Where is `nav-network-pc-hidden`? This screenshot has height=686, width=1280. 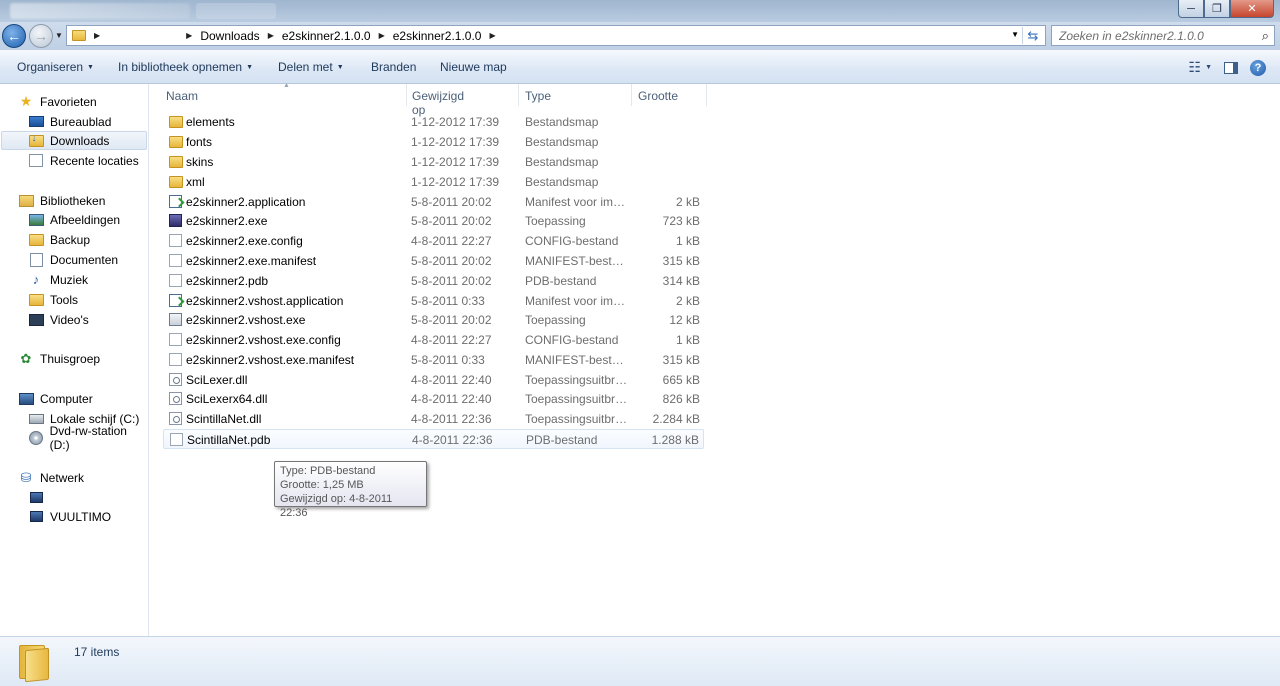 nav-network-pc-hidden is located at coordinates (39, 497).